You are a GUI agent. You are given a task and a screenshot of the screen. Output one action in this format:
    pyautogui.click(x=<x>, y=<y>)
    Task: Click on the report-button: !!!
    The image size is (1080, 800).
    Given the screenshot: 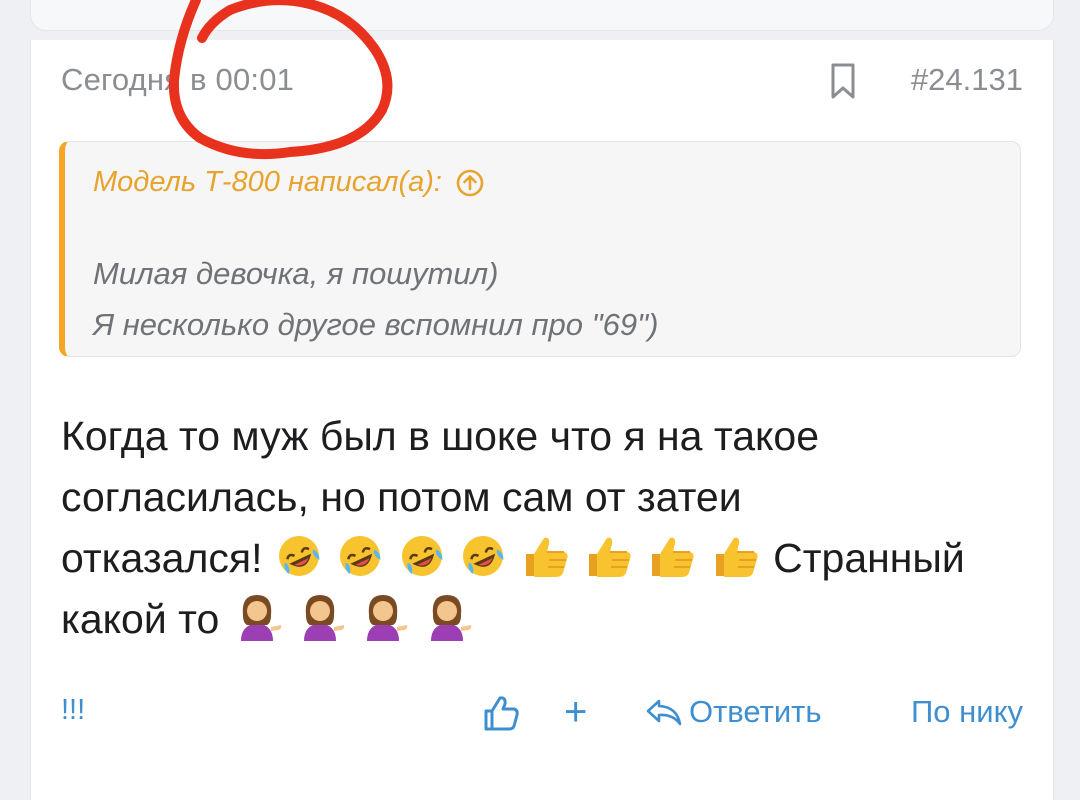 What is the action you would take?
    pyautogui.click(x=73, y=710)
    